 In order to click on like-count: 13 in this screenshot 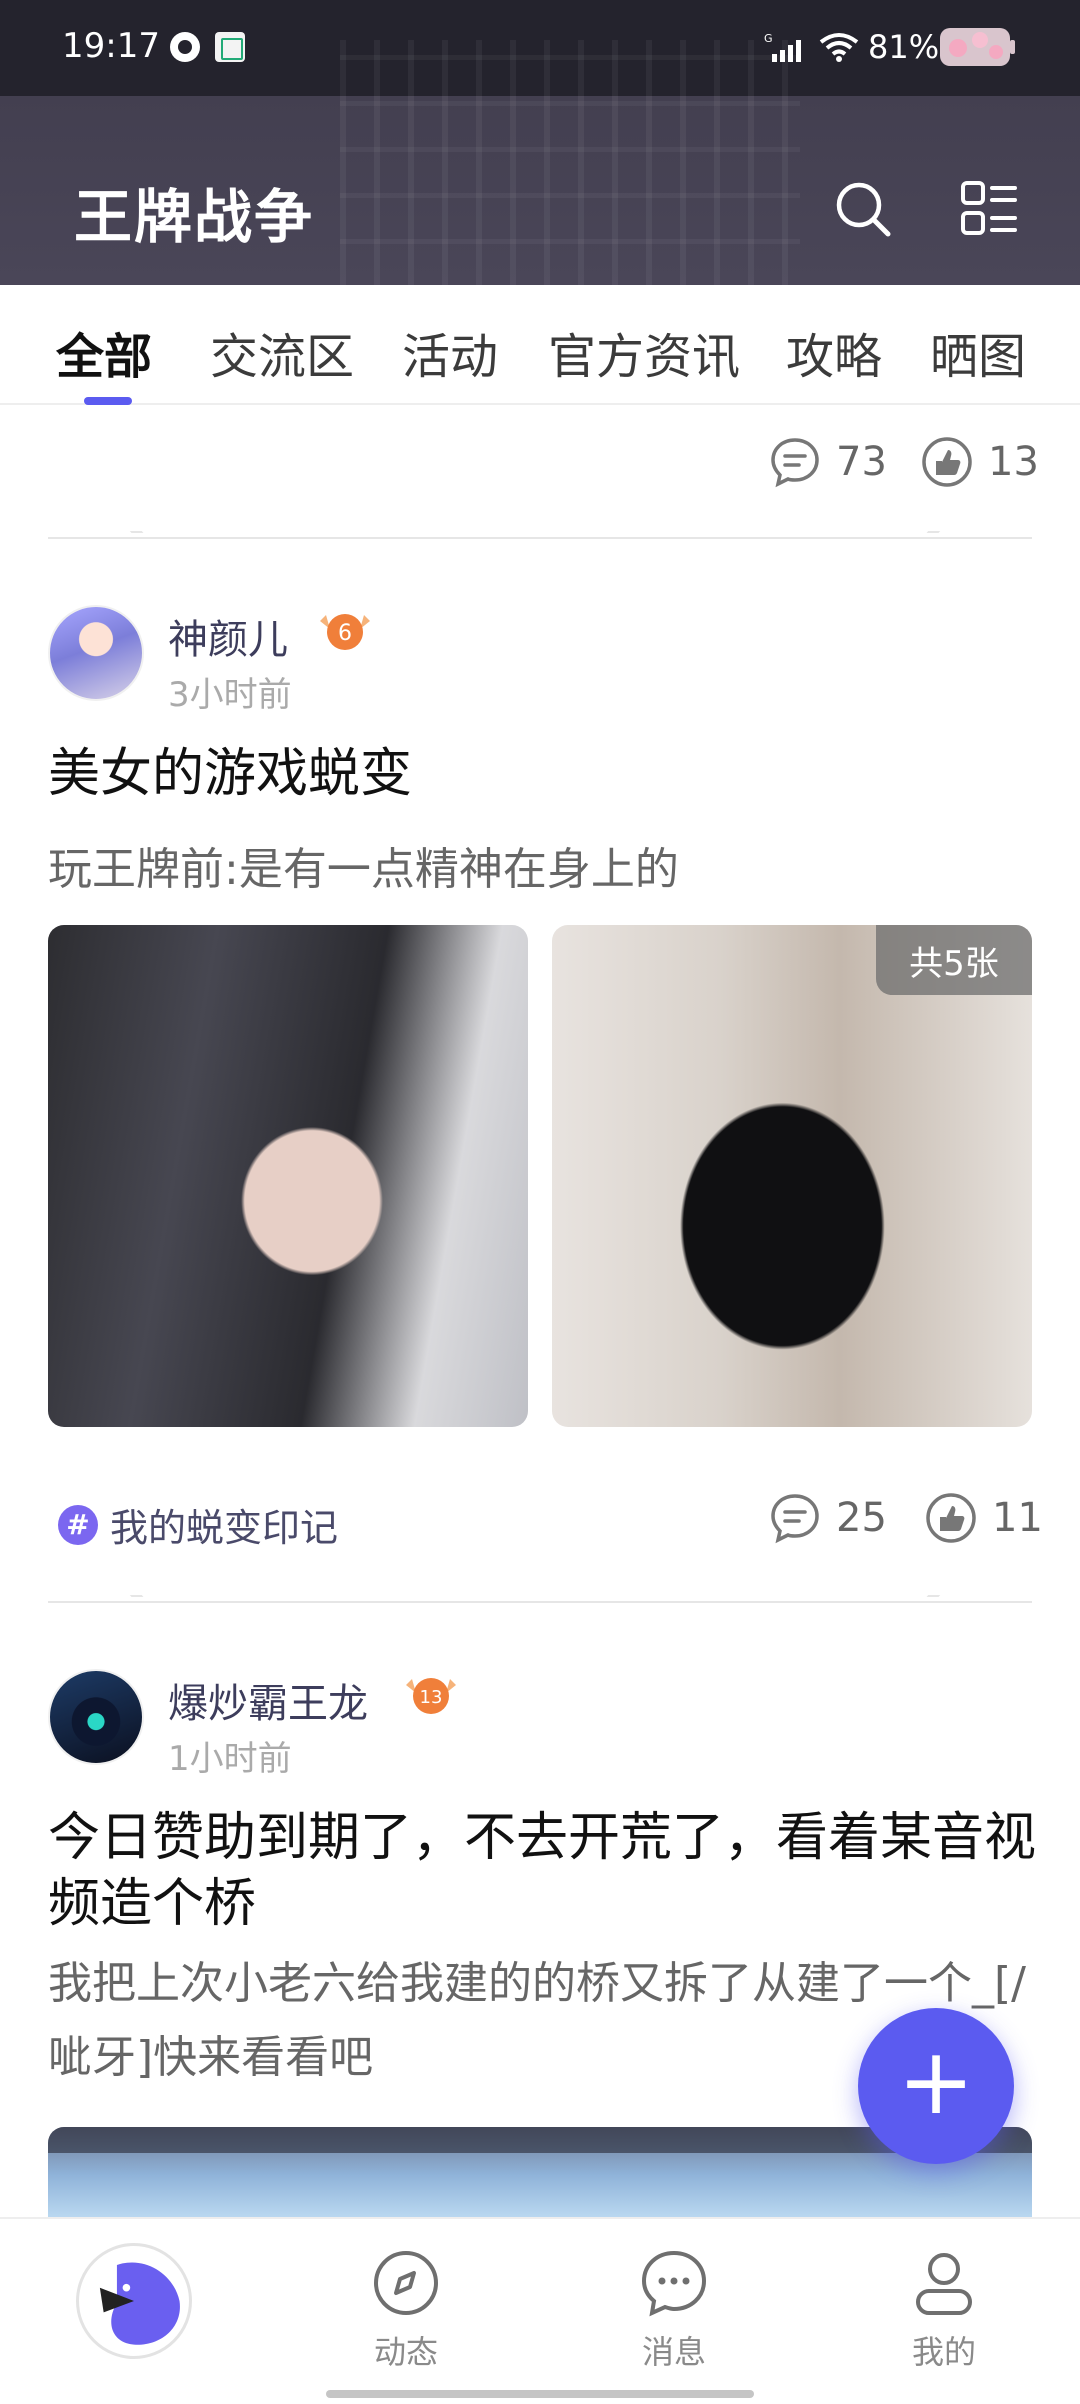, I will do `click(979, 462)`.